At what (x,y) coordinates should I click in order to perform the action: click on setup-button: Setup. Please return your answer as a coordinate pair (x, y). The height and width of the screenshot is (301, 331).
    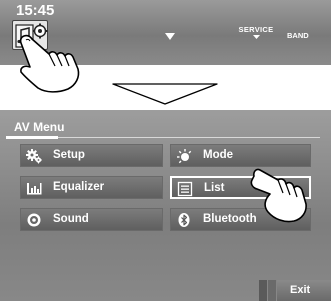
    Looking at the image, I should click on (91, 155).